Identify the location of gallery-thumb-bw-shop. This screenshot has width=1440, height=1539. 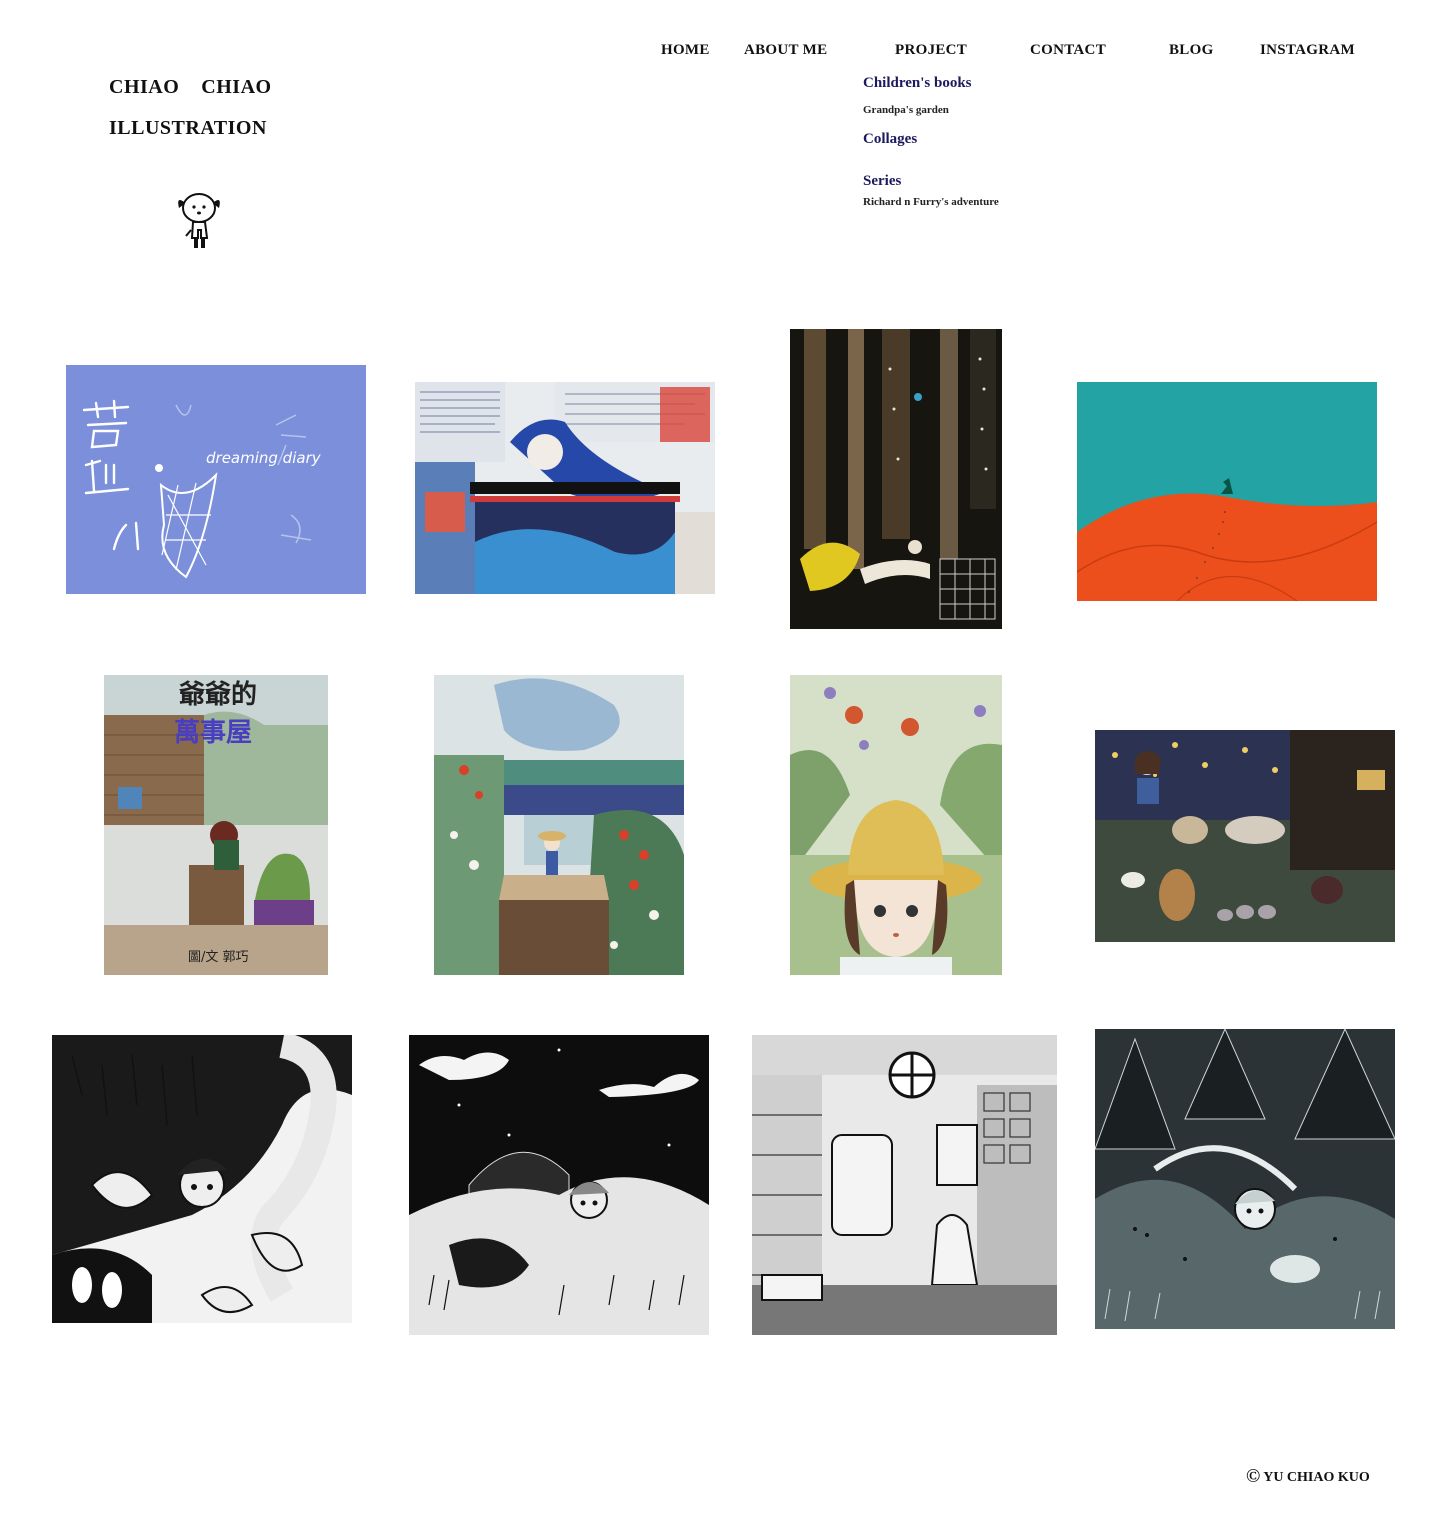
(904, 1185).